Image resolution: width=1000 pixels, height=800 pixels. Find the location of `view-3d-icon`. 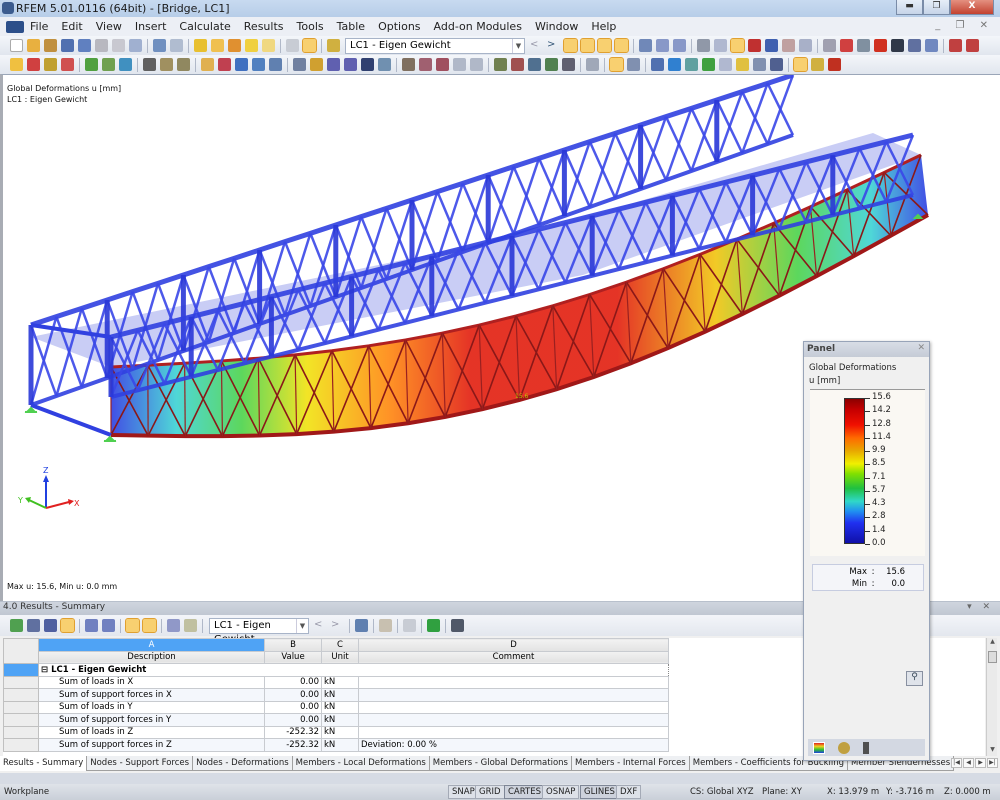

view-3d-icon is located at coordinates (737, 45).